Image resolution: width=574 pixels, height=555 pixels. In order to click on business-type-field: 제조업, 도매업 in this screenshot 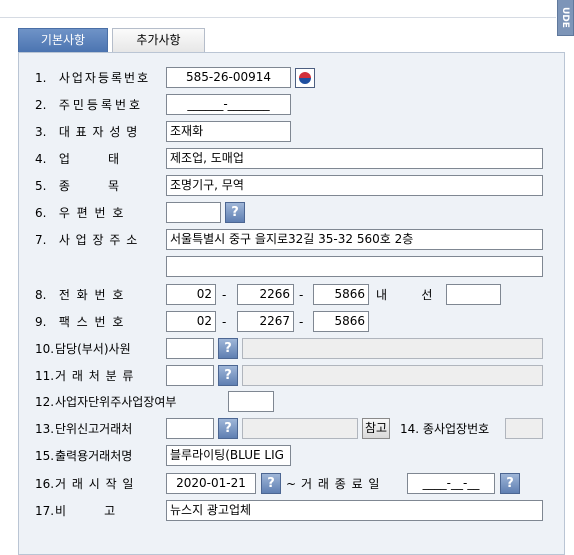, I will do `click(354, 158)`.